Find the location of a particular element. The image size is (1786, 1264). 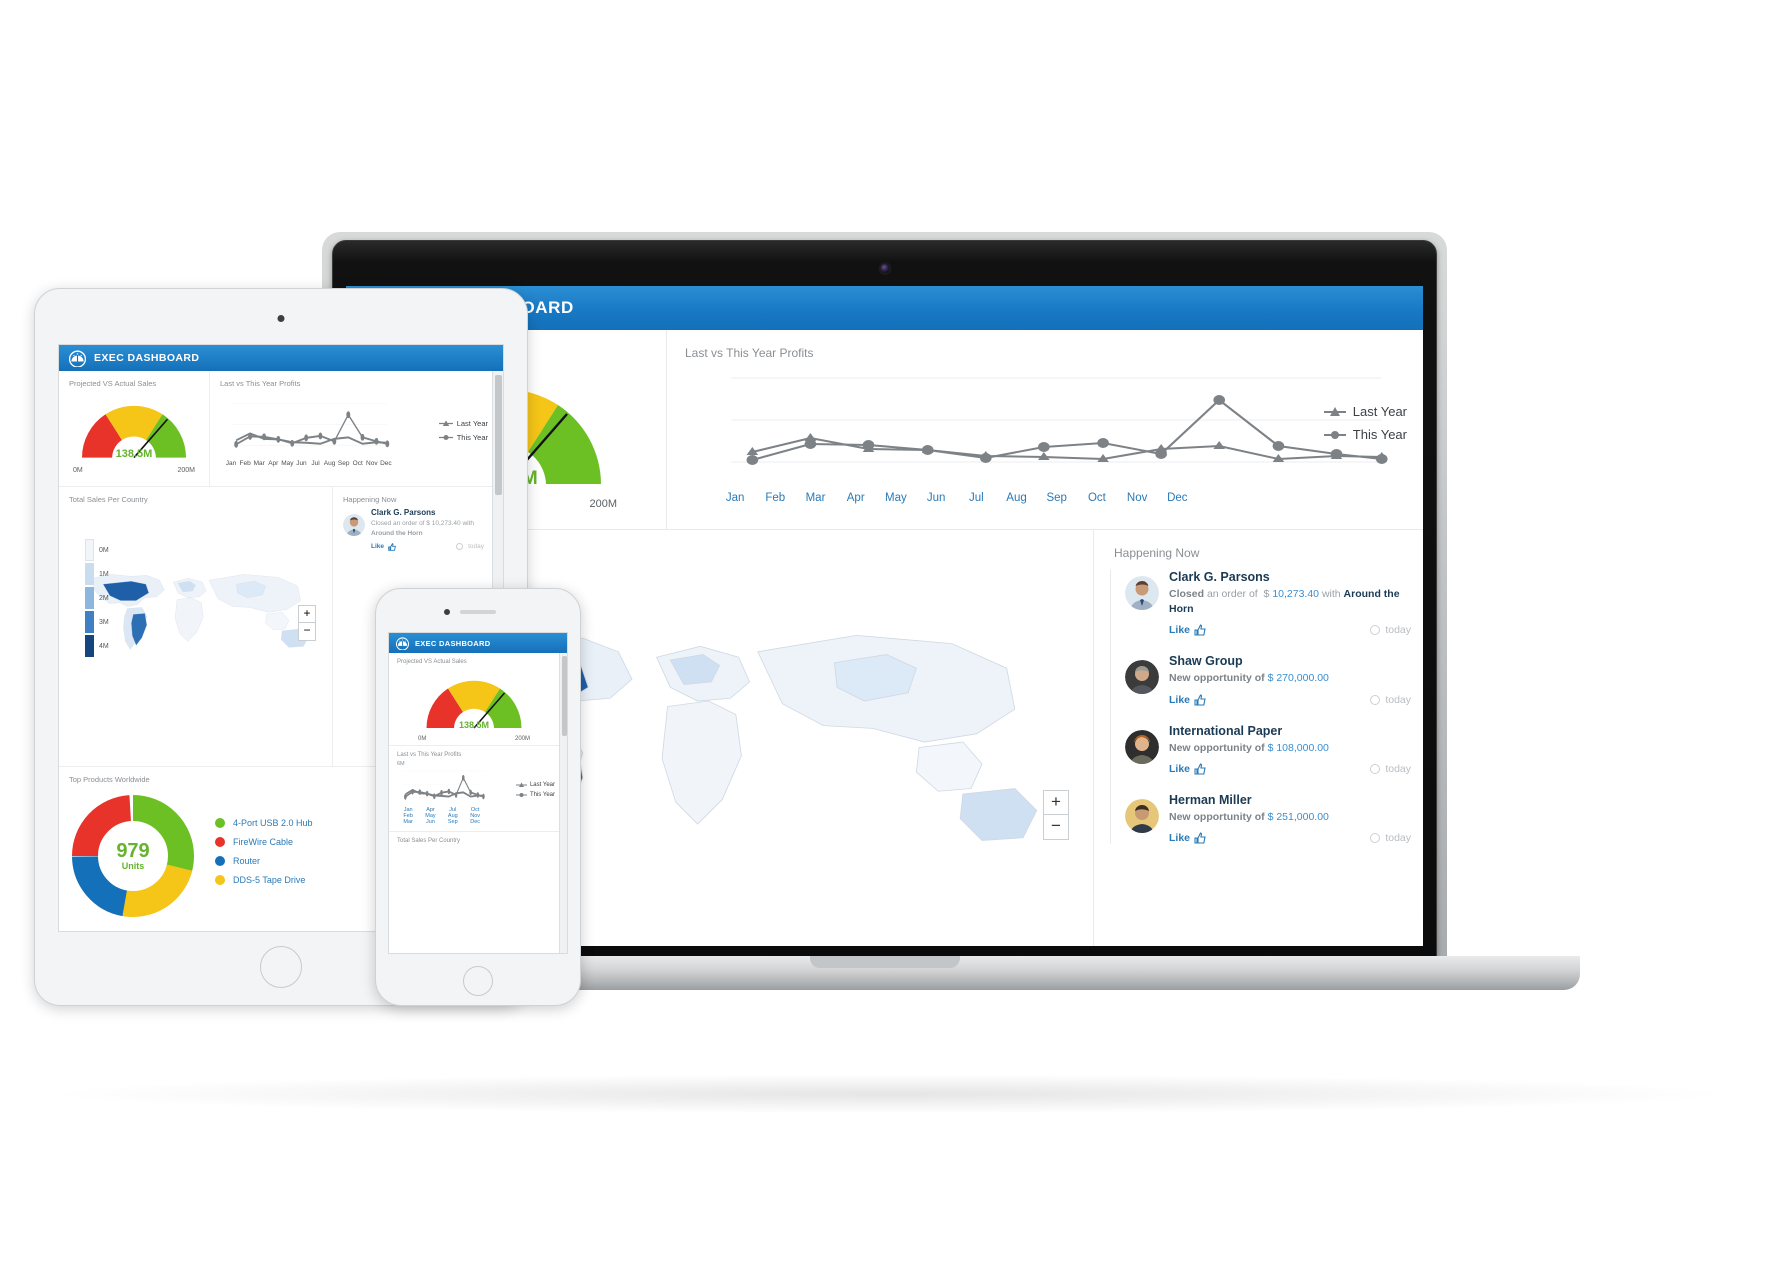

phone-speaker is located at coordinates (478, 612).